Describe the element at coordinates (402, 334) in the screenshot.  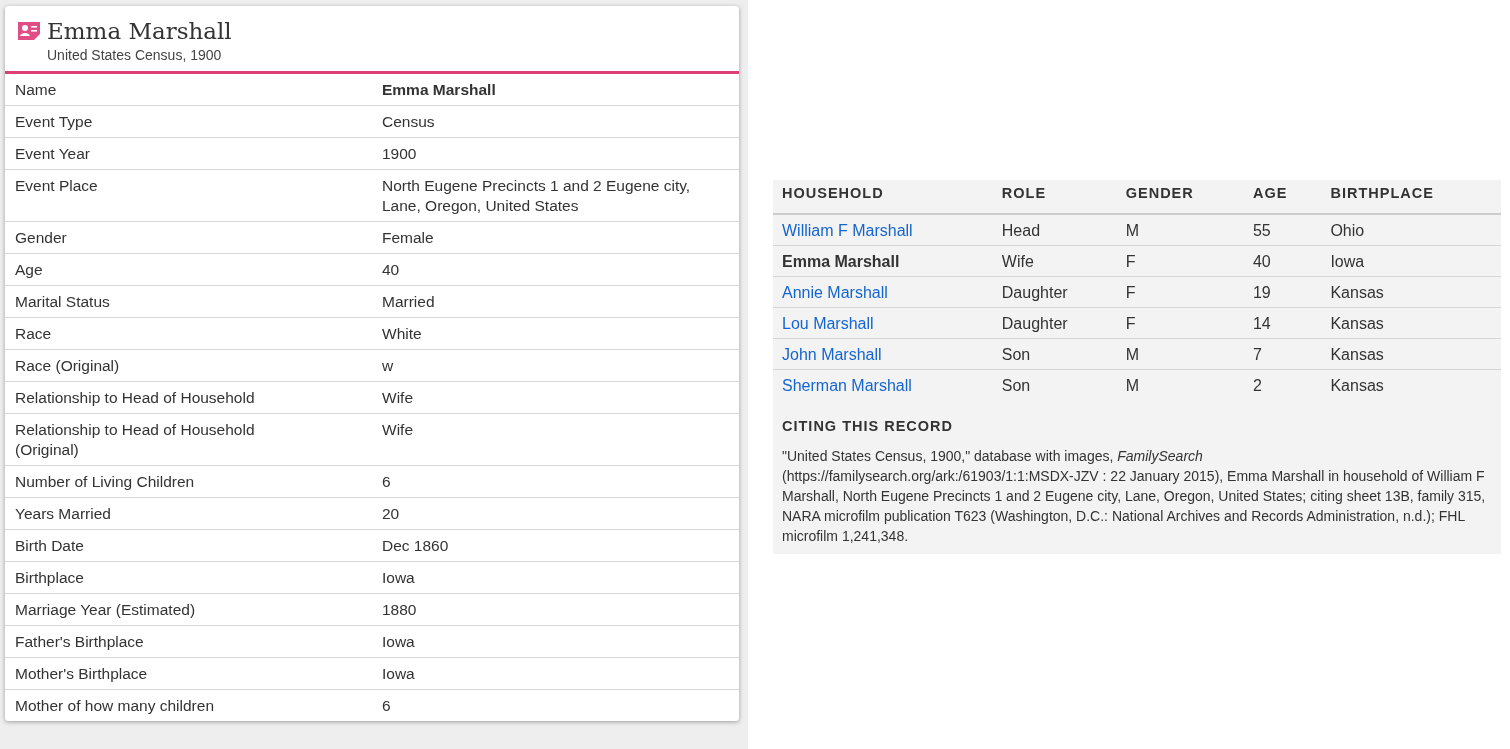
I see `field-value: White` at that location.